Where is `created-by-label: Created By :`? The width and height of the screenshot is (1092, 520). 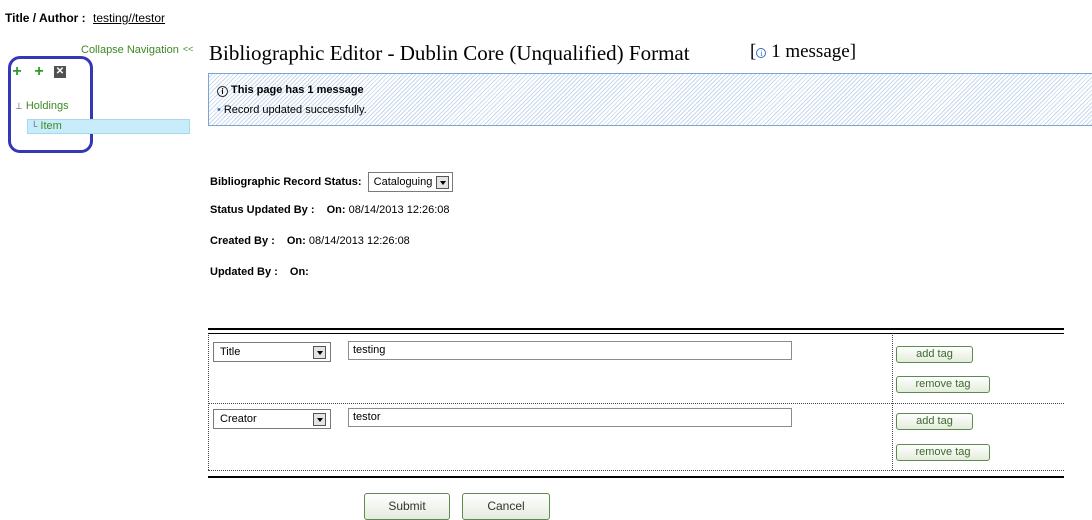 created-by-label: Created By : is located at coordinates (242, 241).